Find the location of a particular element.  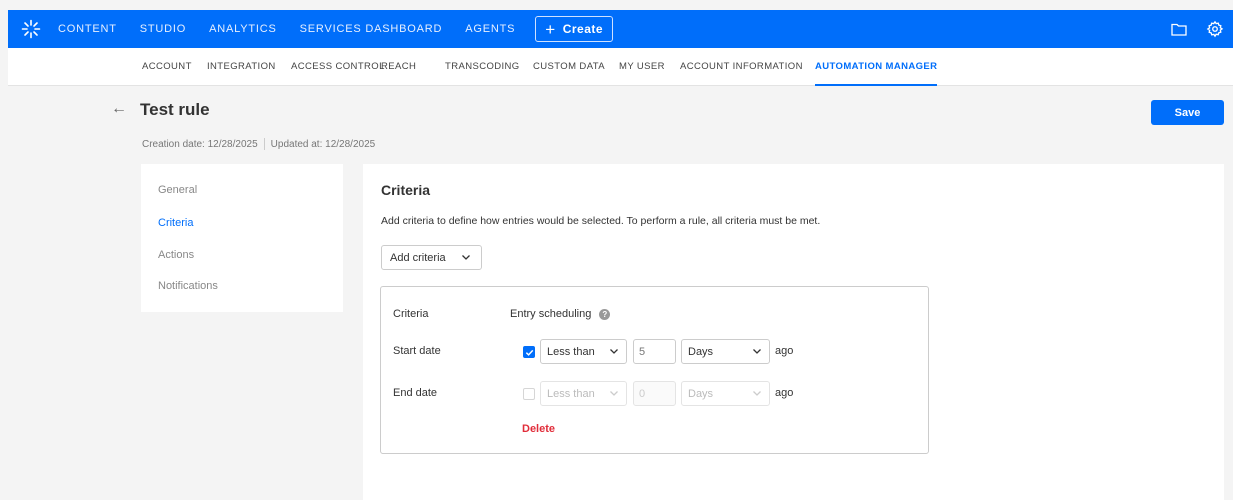

criteria-type-label: Criteria is located at coordinates (411, 314).